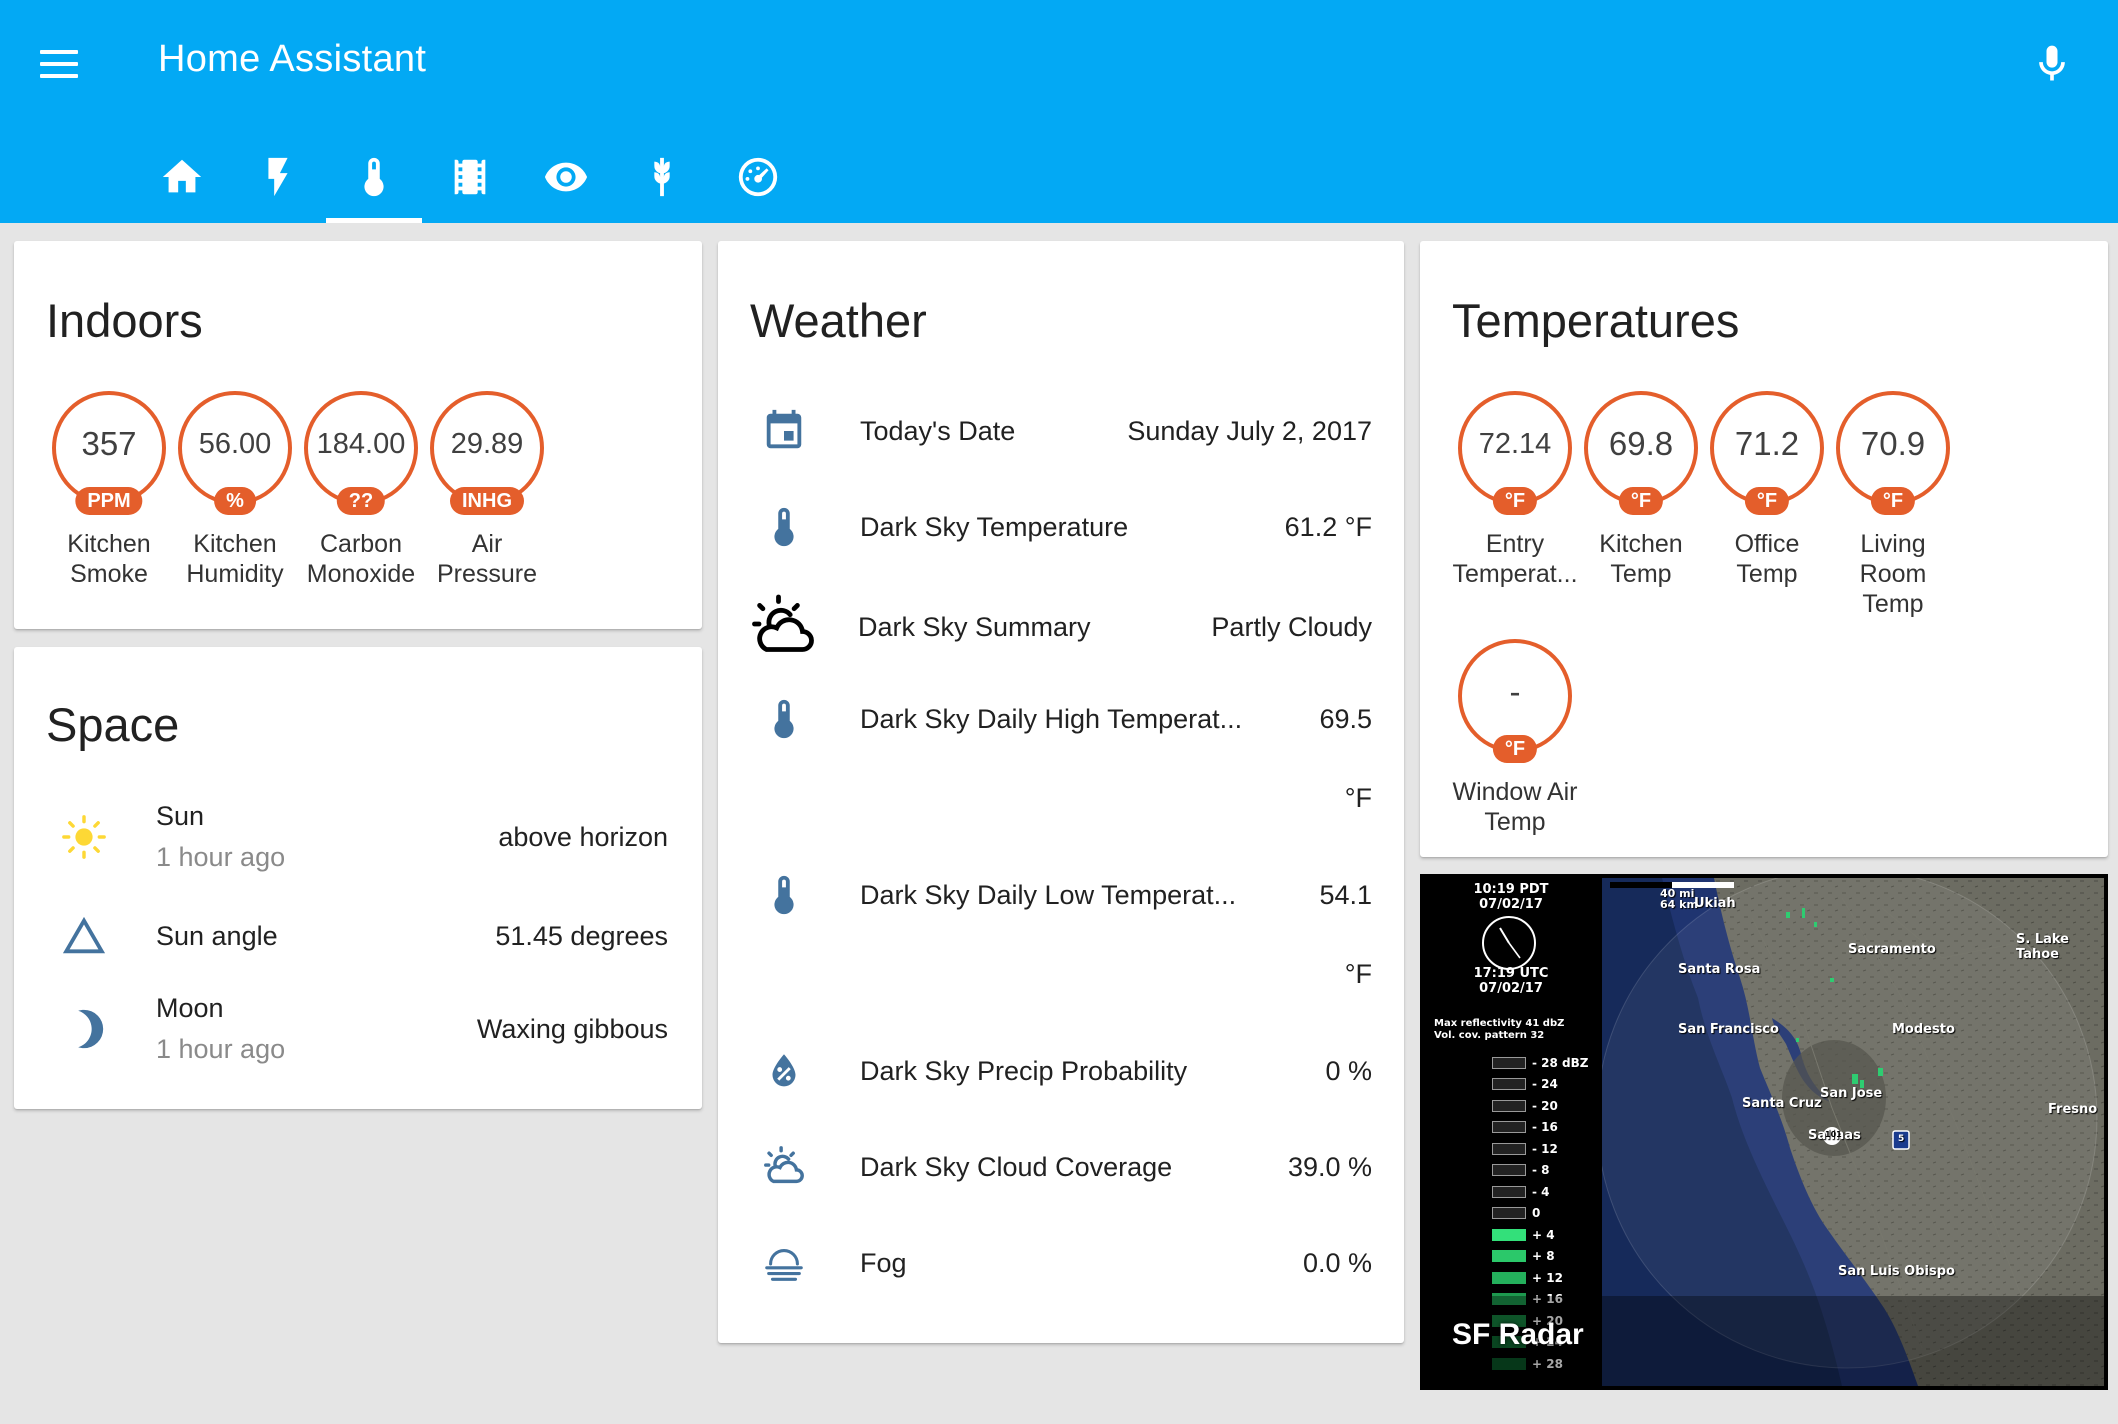 The width and height of the screenshot is (2118, 1424). What do you see at coordinates (1543, 1234) in the screenshot?
I see `radar-scale-label: + 4` at bounding box center [1543, 1234].